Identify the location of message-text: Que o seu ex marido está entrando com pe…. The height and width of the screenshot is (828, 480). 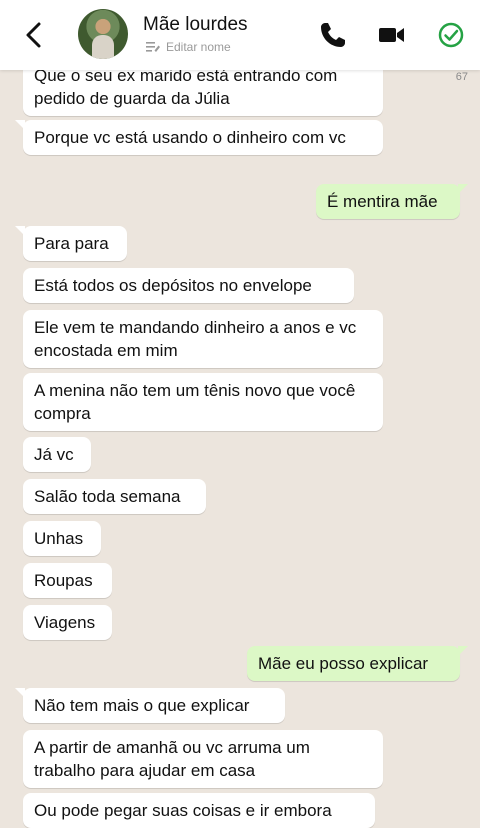
(186, 87).